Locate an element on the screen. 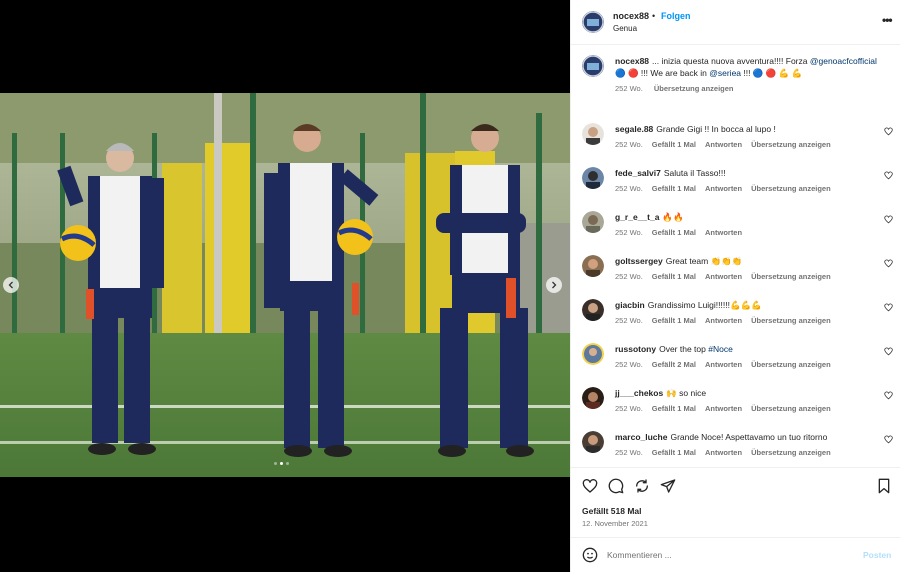 The image size is (900, 572). share-icon is located at coordinates (642, 486).